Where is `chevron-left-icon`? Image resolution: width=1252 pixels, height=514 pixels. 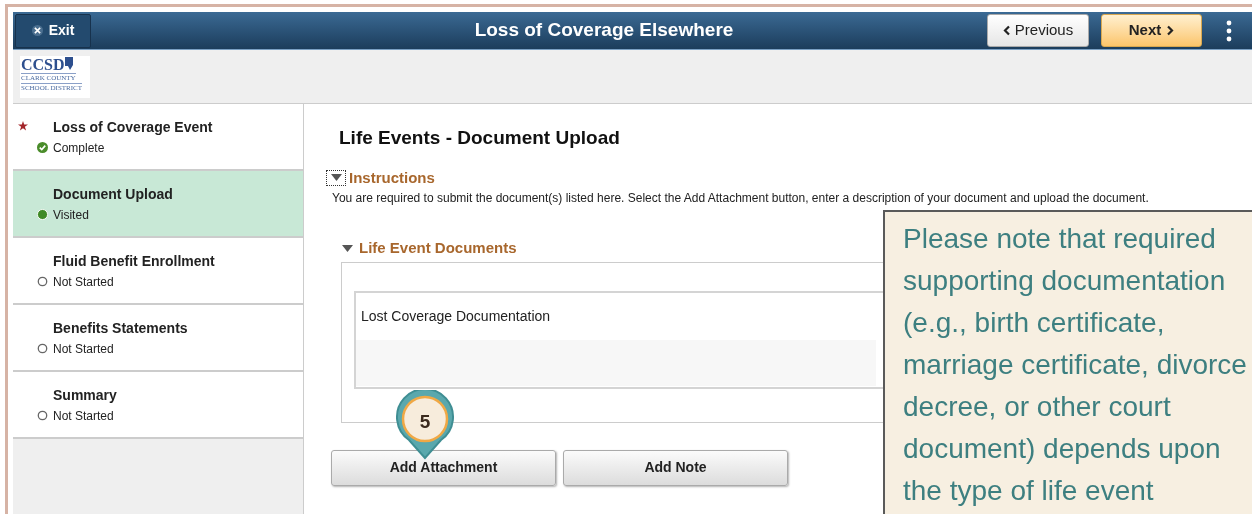 chevron-left-icon is located at coordinates (1006, 30).